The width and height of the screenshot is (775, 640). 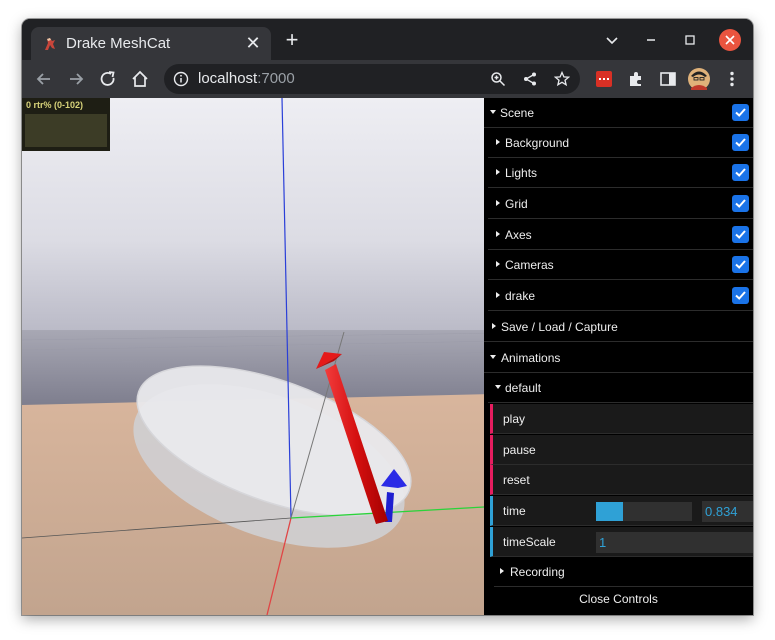 What do you see at coordinates (531, 358) in the screenshot?
I see `folder-label: Animations` at bounding box center [531, 358].